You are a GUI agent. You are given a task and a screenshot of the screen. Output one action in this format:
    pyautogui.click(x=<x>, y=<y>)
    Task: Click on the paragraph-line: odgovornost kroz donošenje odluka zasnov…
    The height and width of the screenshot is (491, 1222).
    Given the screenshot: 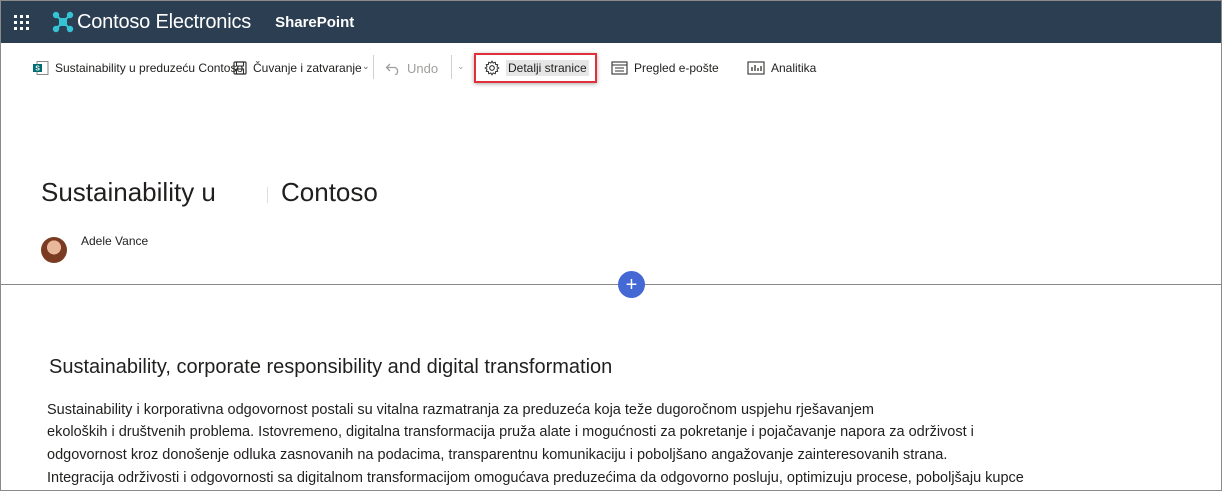 What is the action you would take?
    pyautogui.click(x=497, y=455)
    